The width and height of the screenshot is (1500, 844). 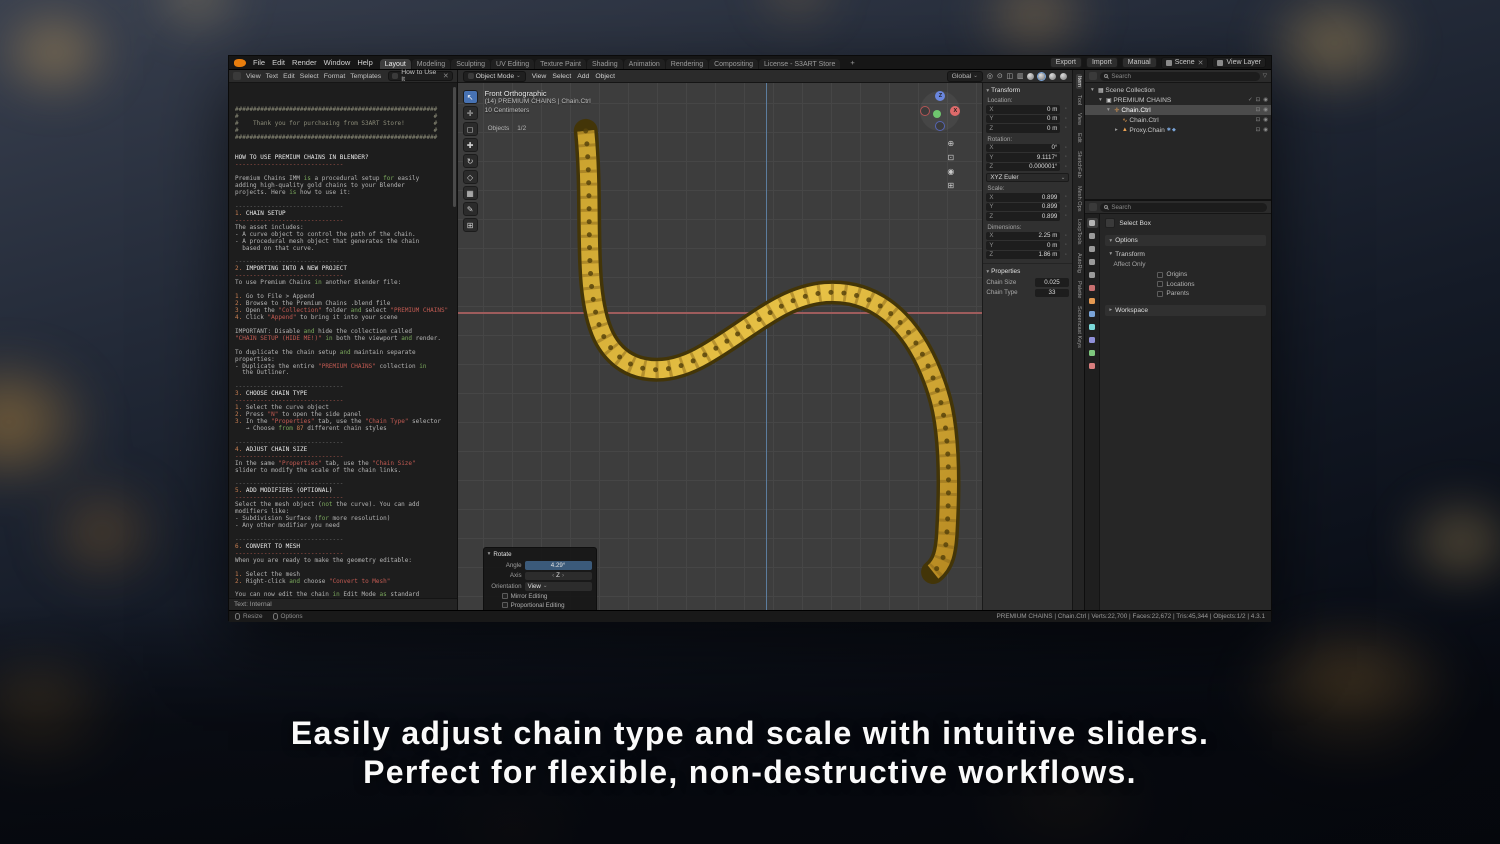 I want to click on text-menu-format: Format, so click(x=335, y=76).